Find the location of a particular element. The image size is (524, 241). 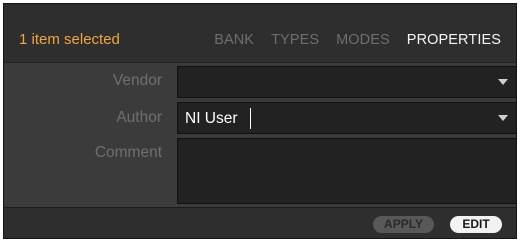

edit-button: EDIT is located at coordinates (476, 224).